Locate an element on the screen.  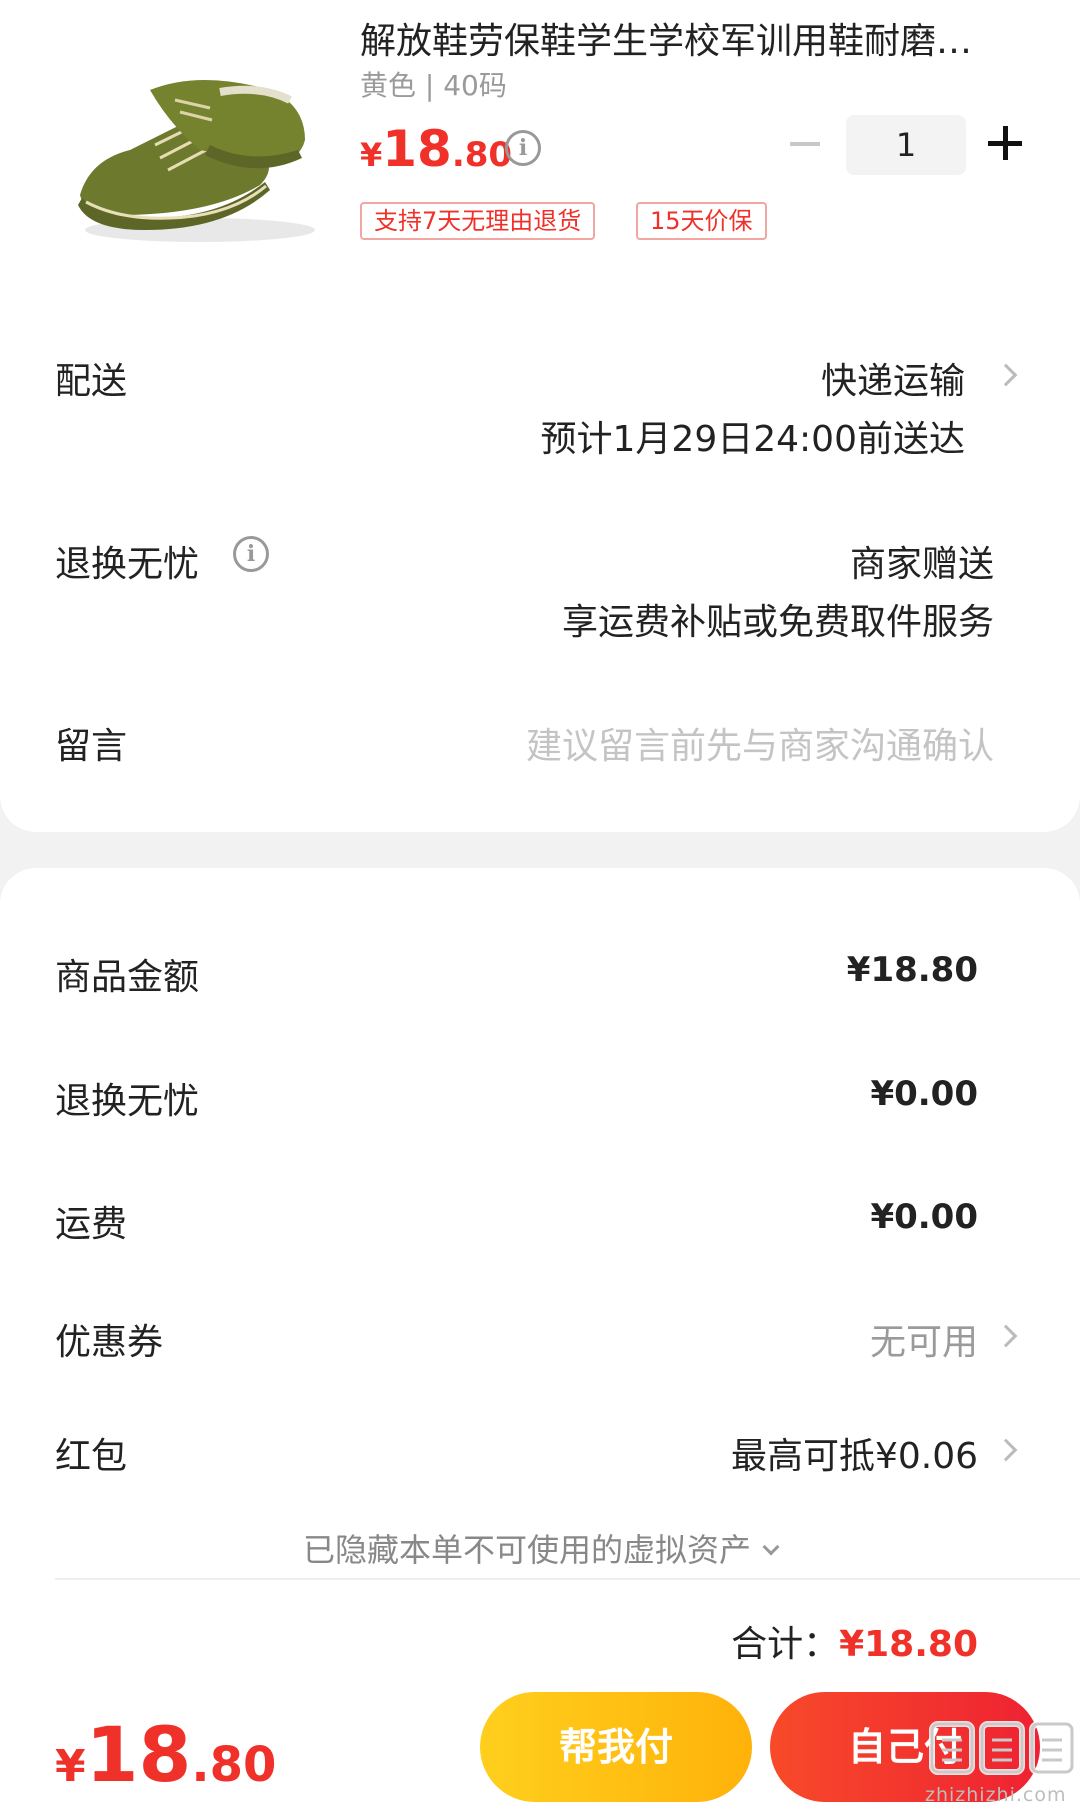
product-price: ¥18.80 is located at coordinates (436, 149).